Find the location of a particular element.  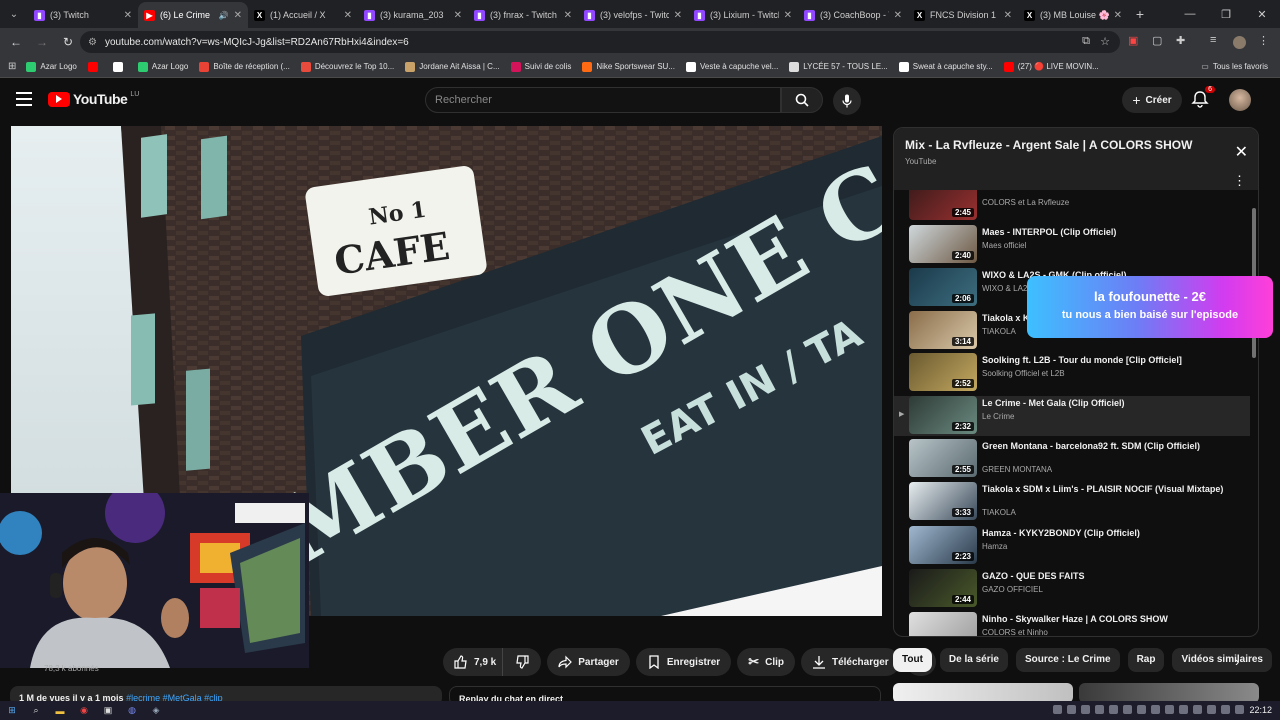

all-bookmarks: ▭ Tous les favoris is located at coordinates (1234, 66).